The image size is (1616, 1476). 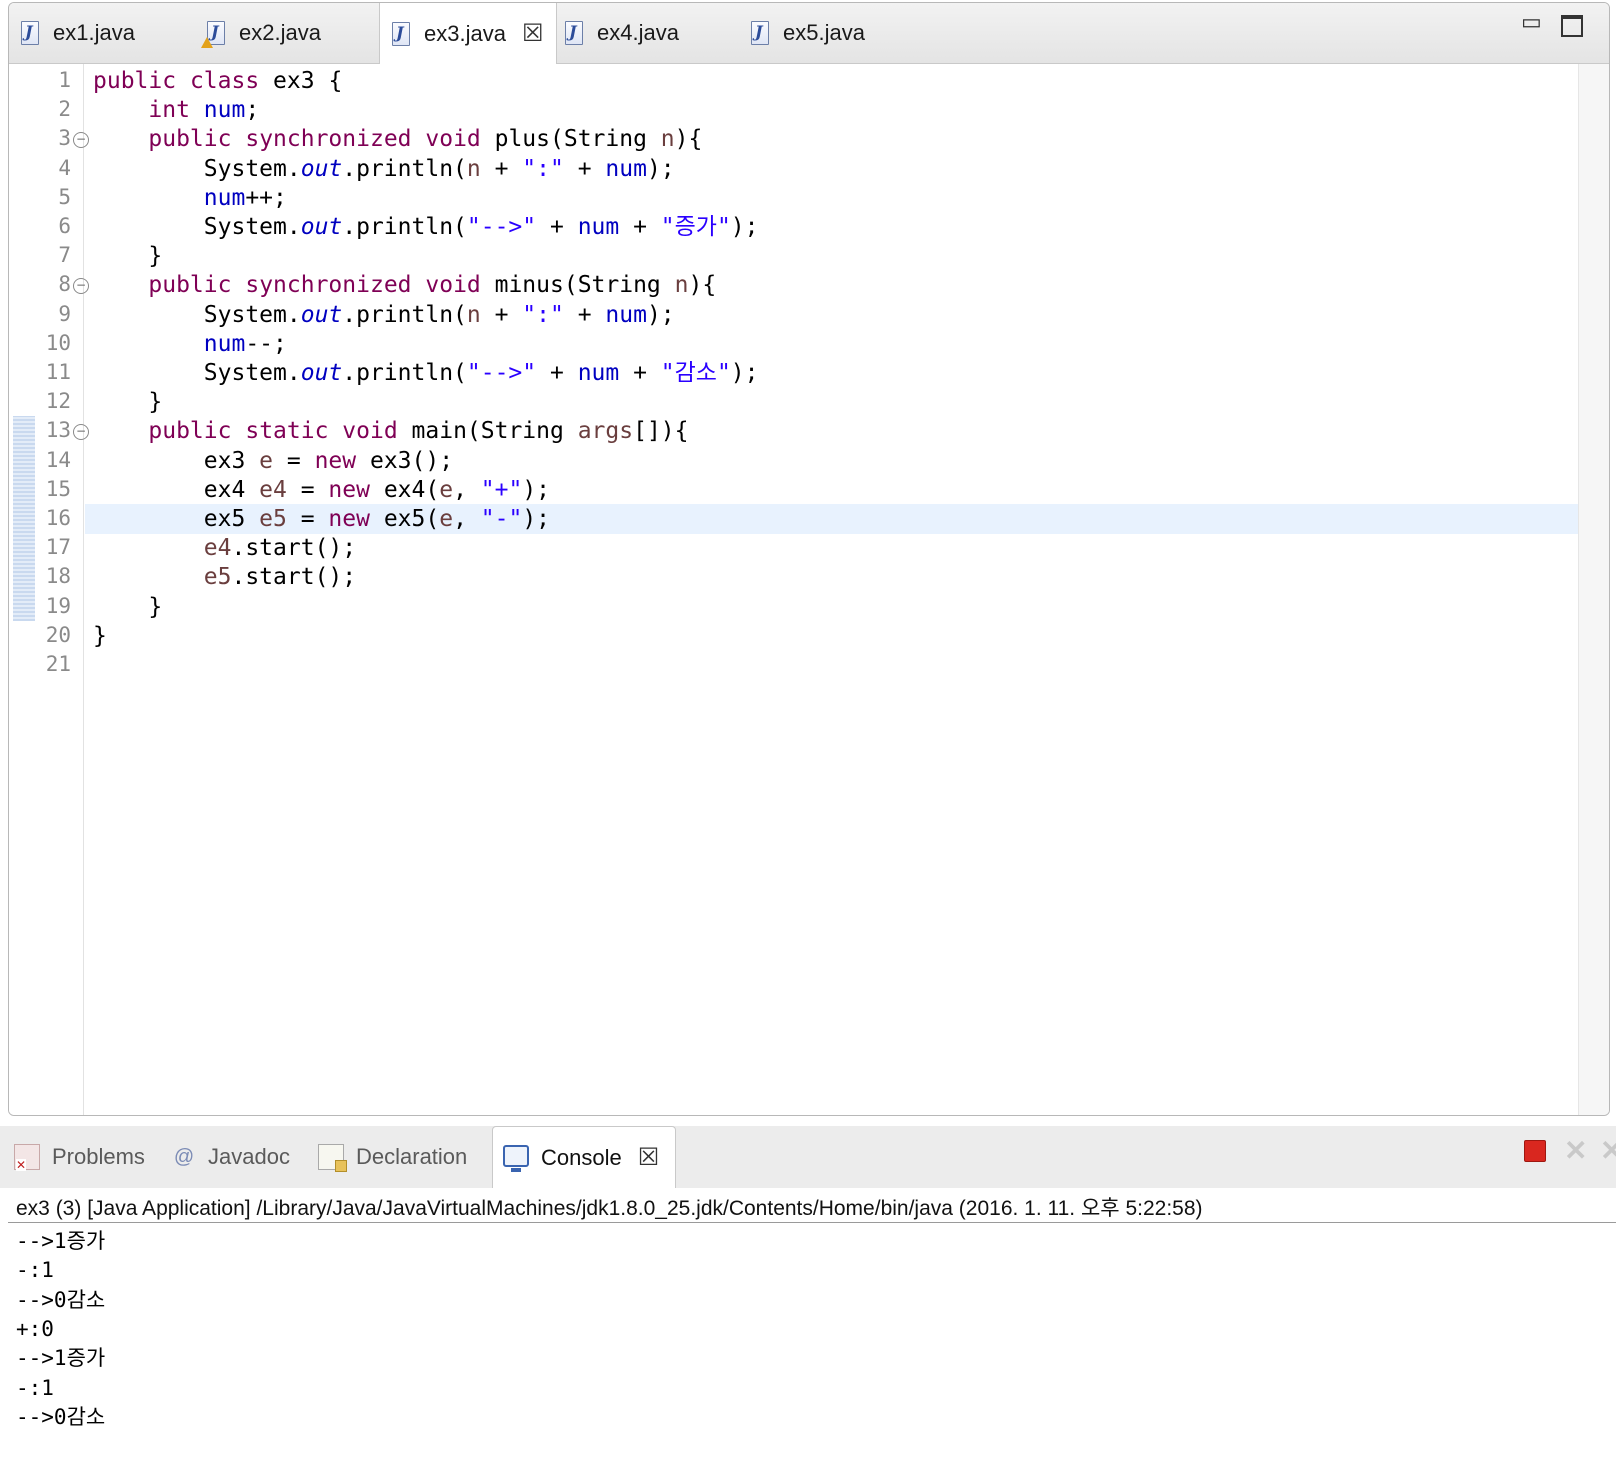 I want to click on code-token: System., so click(x=197, y=373).